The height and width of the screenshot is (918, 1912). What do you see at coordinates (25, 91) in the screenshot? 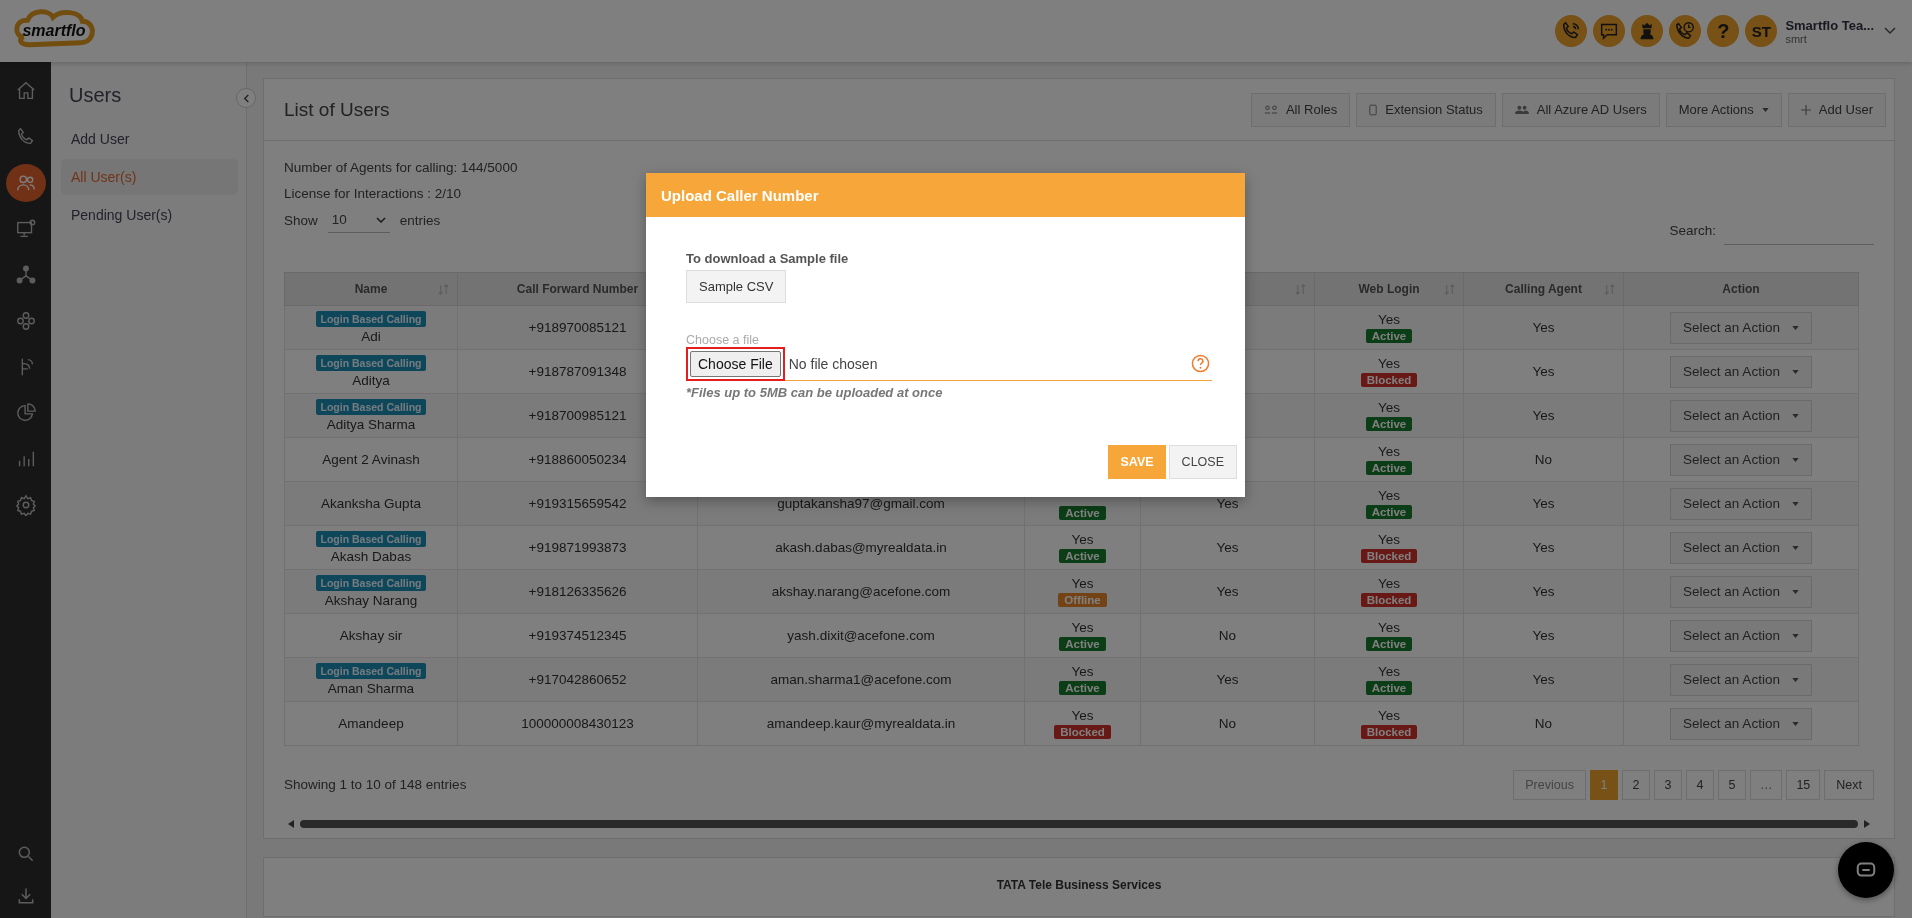
I see `home-icon` at bounding box center [25, 91].